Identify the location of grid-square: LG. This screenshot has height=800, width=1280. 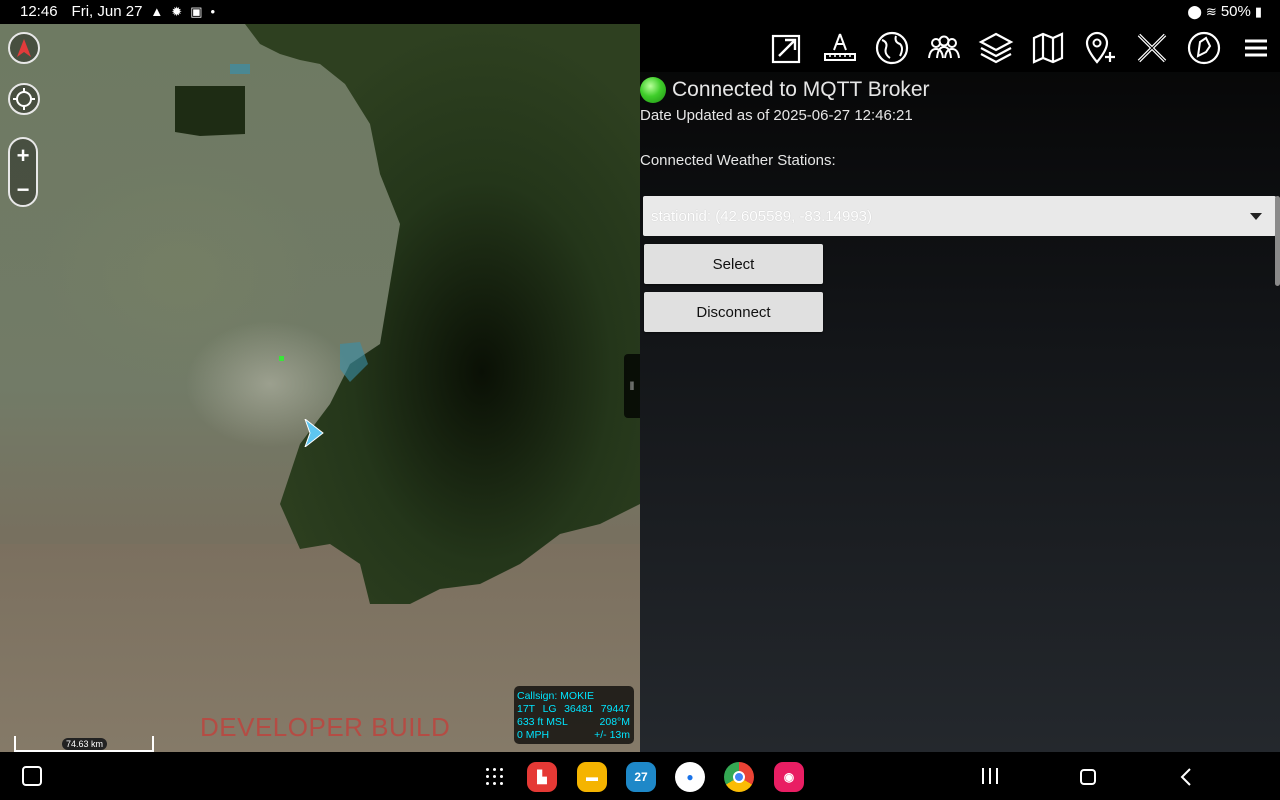
(549, 709).